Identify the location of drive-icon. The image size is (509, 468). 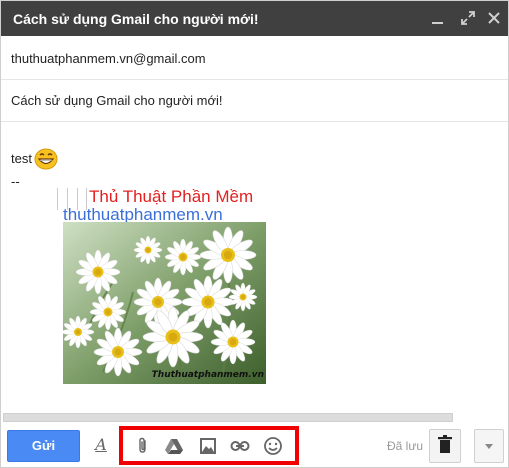
(174, 446).